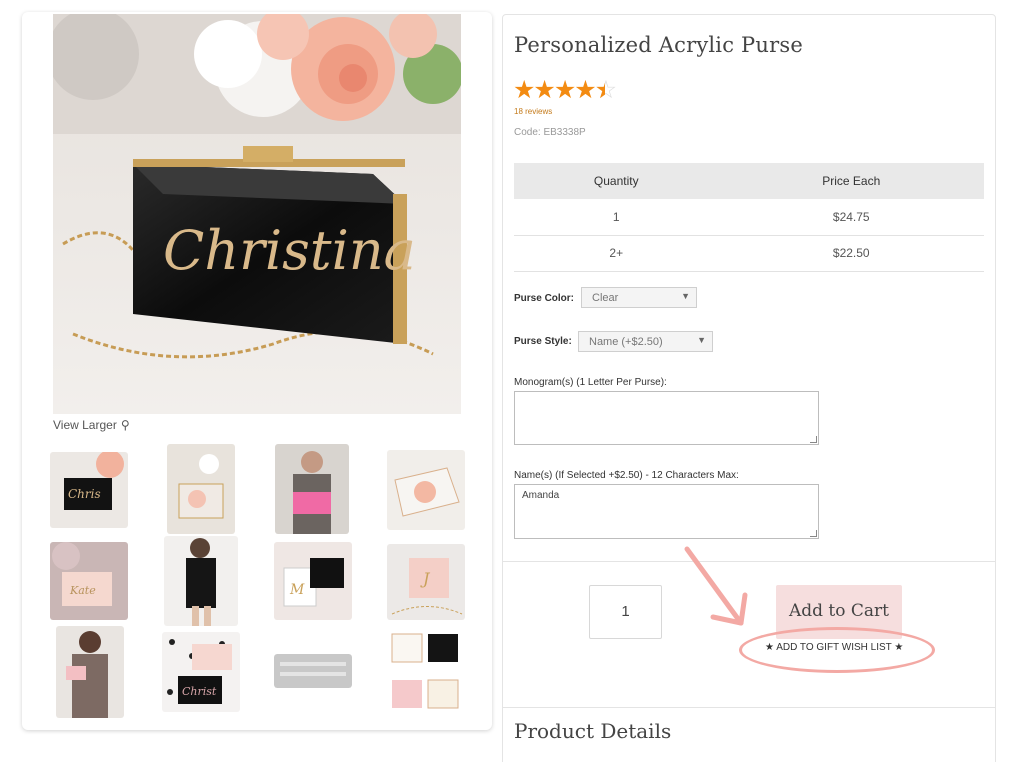 Image resolution: width=1024 pixels, height=762 pixels. What do you see at coordinates (89, 581) in the screenshot?
I see `thumbnail-5: Kate` at bounding box center [89, 581].